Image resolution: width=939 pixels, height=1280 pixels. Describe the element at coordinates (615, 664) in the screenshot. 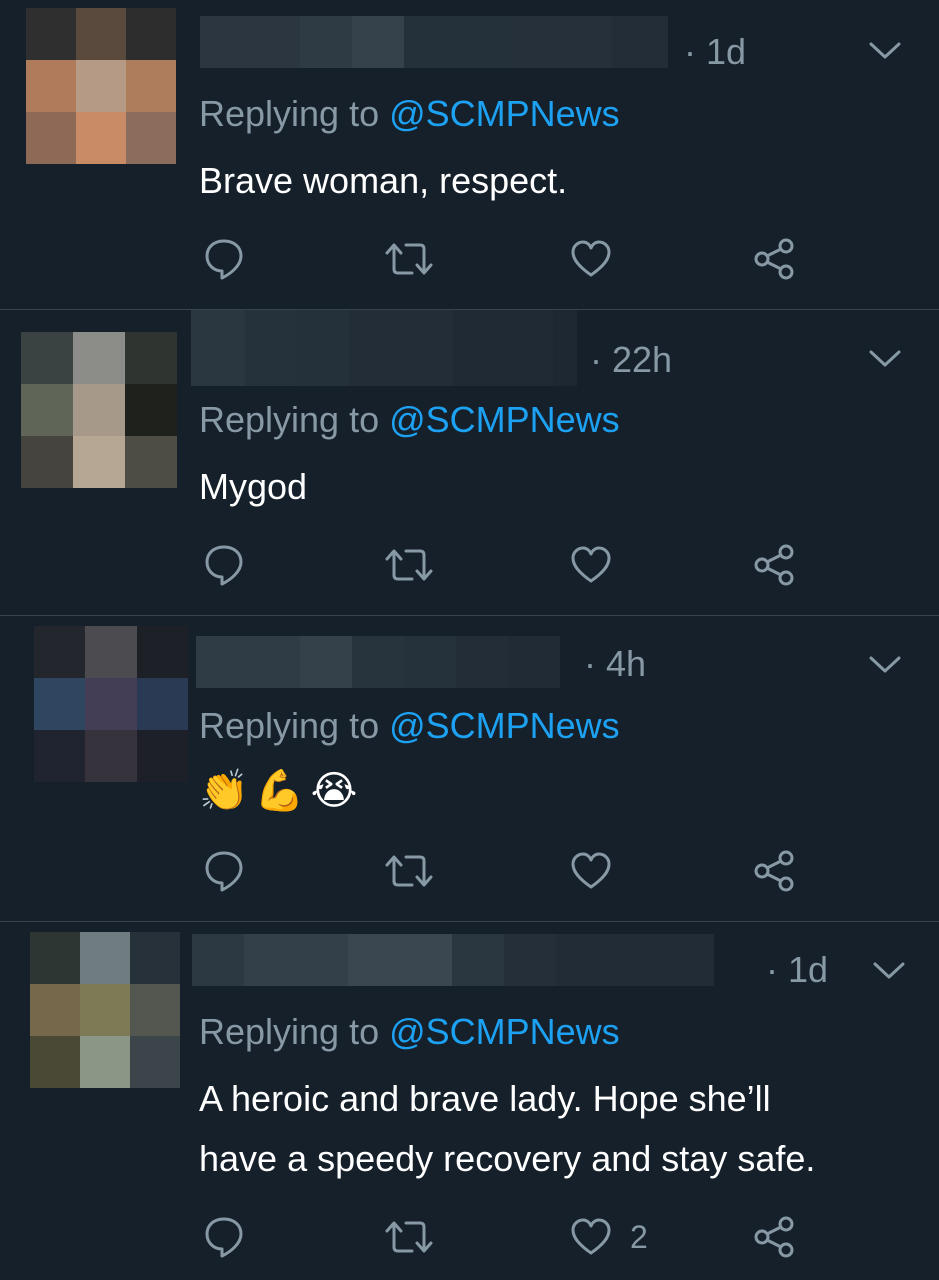

I see `tweet-timestamp: · 4h` at that location.